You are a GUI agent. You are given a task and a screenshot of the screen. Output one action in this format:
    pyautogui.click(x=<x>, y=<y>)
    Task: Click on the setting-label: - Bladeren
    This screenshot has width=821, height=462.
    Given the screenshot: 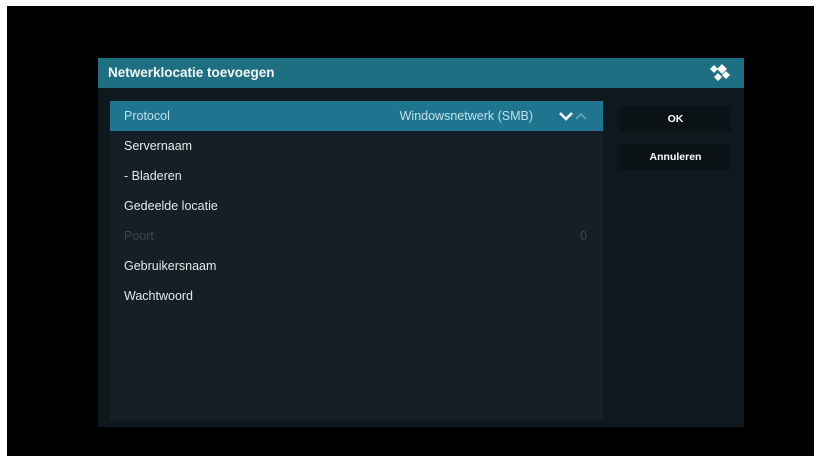 What is the action you would take?
    pyautogui.click(x=153, y=176)
    